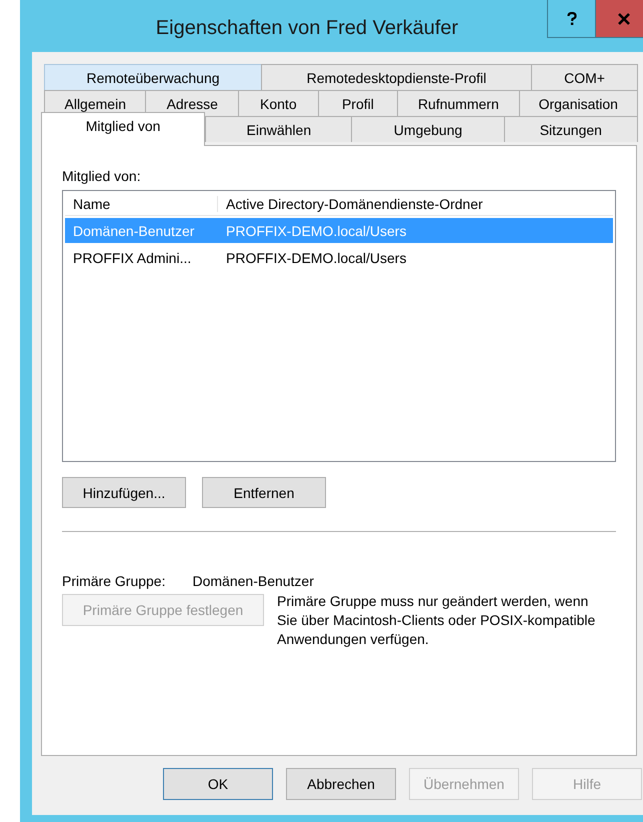 Image resolution: width=643 pixels, height=822 pixels. I want to click on primary-group-label: Primäre Gruppe:, so click(114, 581).